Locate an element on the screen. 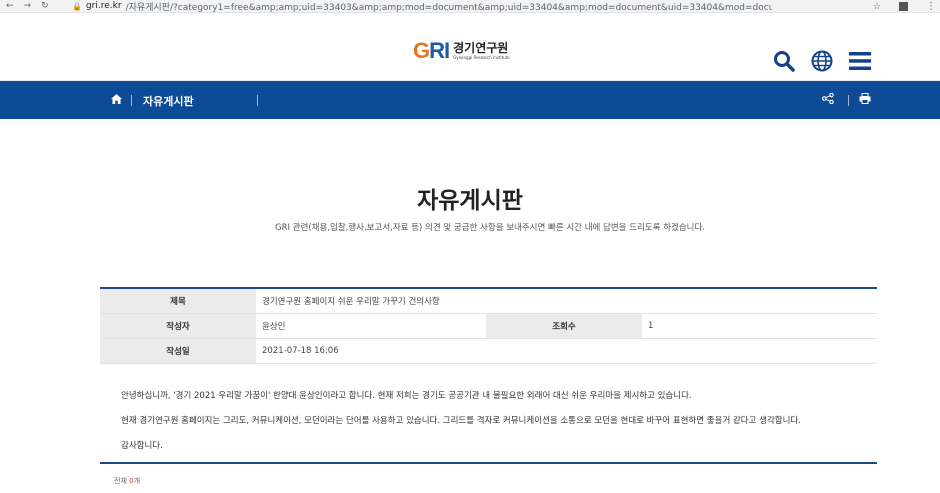 The height and width of the screenshot is (493, 940). lock-icon: 🔒 is located at coordinates (77, 6).